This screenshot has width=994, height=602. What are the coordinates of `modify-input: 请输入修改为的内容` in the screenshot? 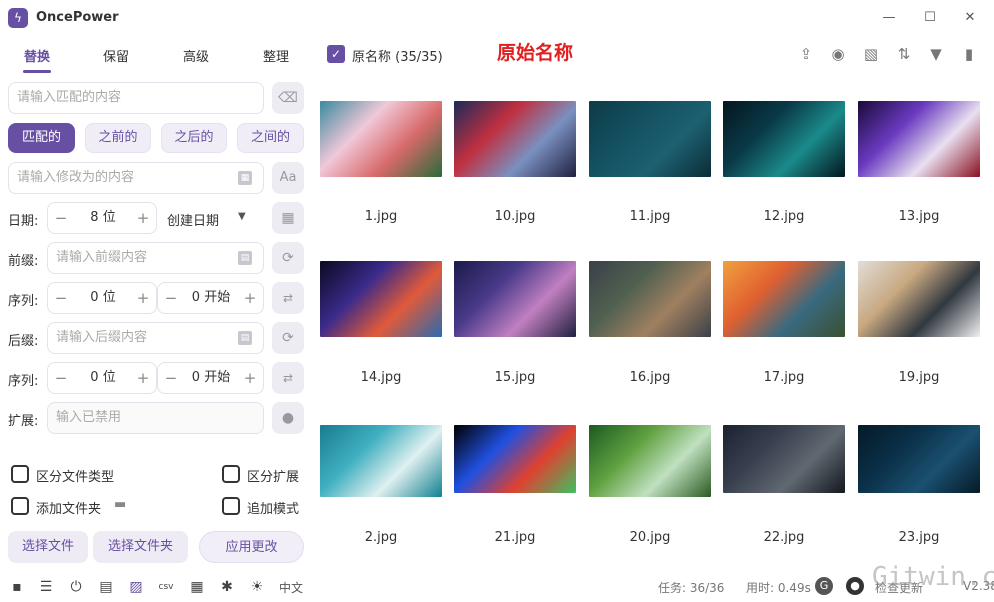 It's located at (136, 178).